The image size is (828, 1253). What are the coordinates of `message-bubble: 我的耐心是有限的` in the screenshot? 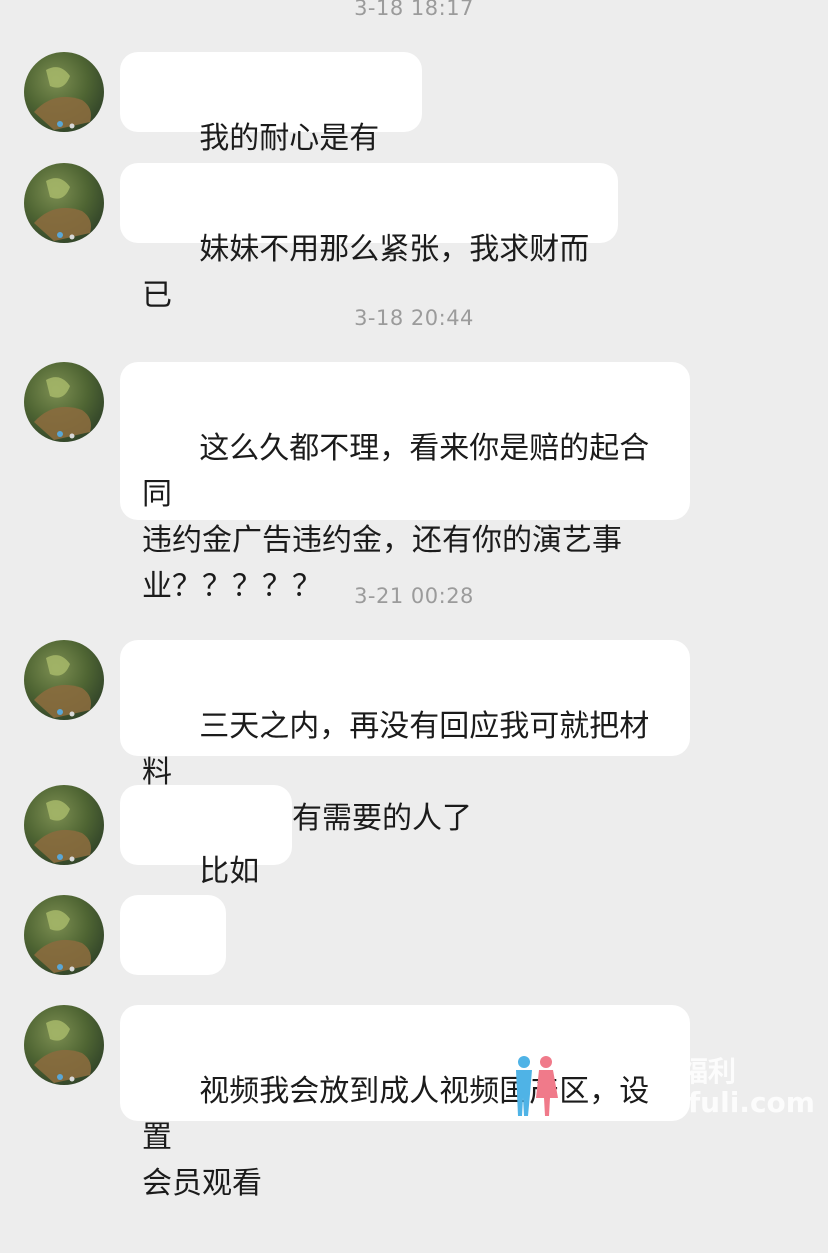 It's located at (271, 127).